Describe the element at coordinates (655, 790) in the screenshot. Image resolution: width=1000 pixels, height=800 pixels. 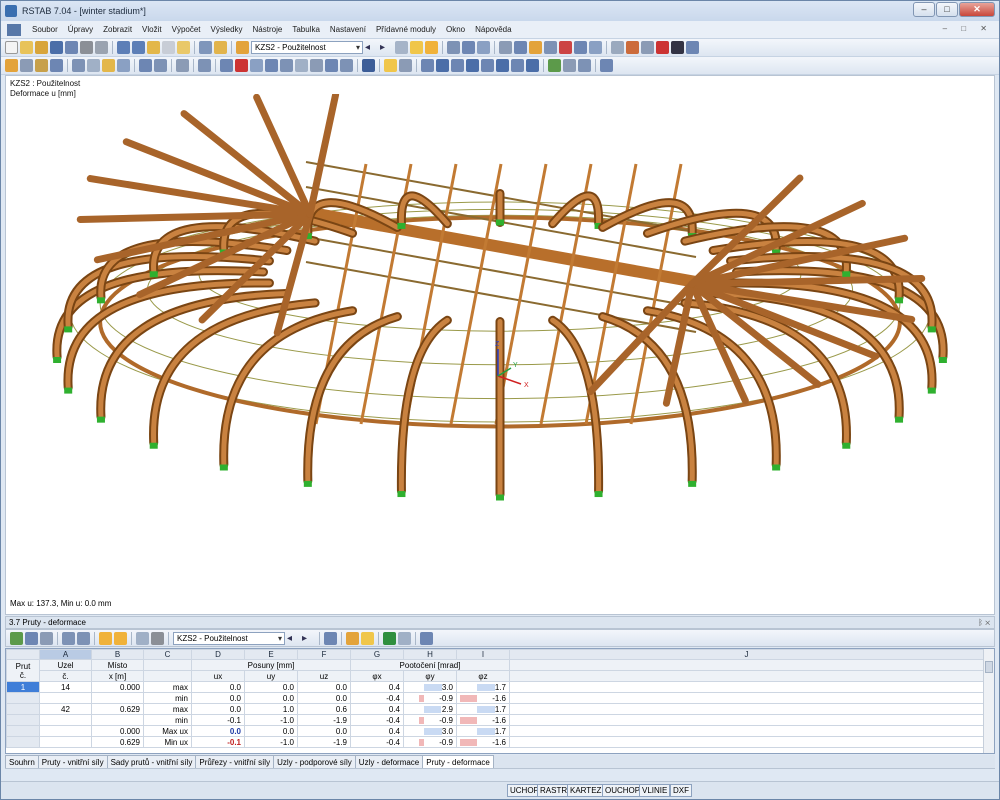
I see `status-vlinie: VLINIE` at that location.